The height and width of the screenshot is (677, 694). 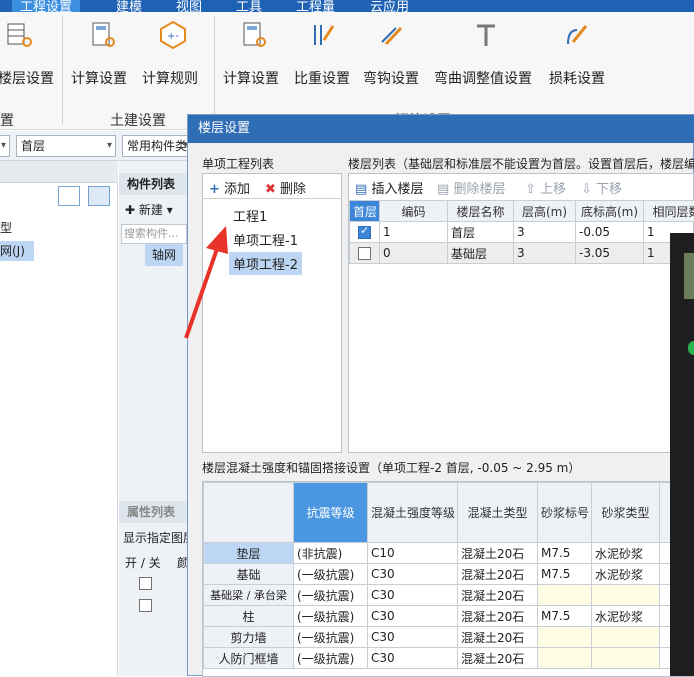 I want to click on row-header: 剪力墙, so click(x=249, y=637).